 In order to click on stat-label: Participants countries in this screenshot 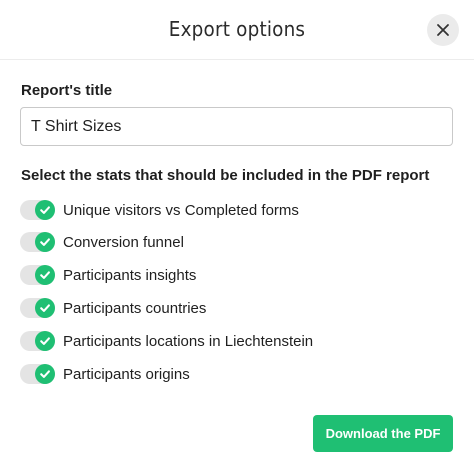, I will do `click(135, 308)`.